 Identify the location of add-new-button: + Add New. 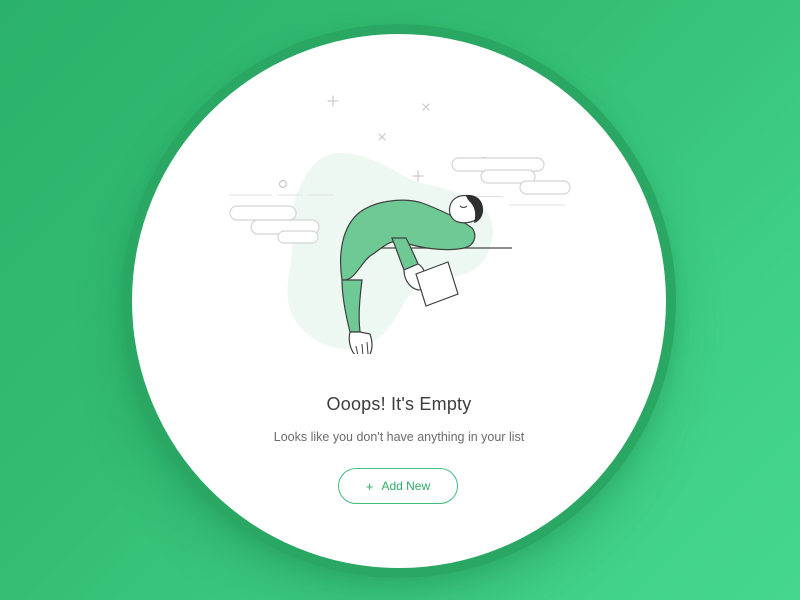
(398, 486).